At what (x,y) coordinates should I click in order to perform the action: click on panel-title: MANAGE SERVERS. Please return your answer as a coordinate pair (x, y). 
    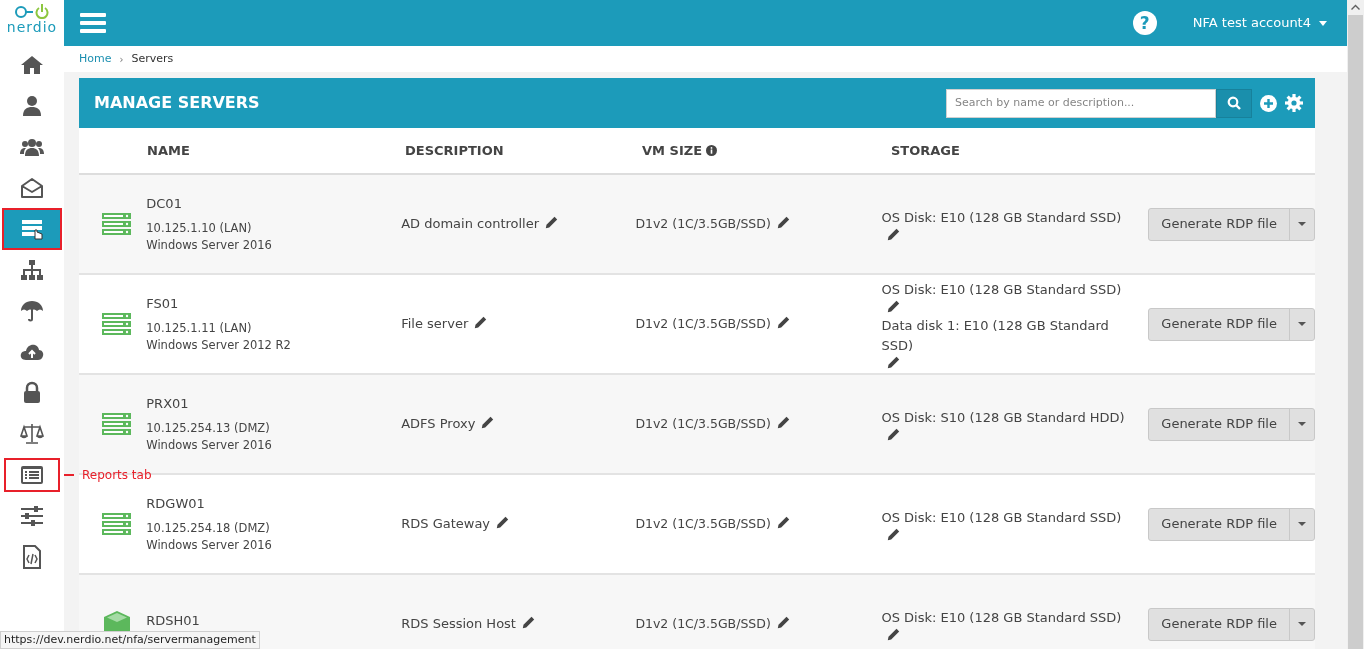
    Looking at the image, I should click on (177, 103).